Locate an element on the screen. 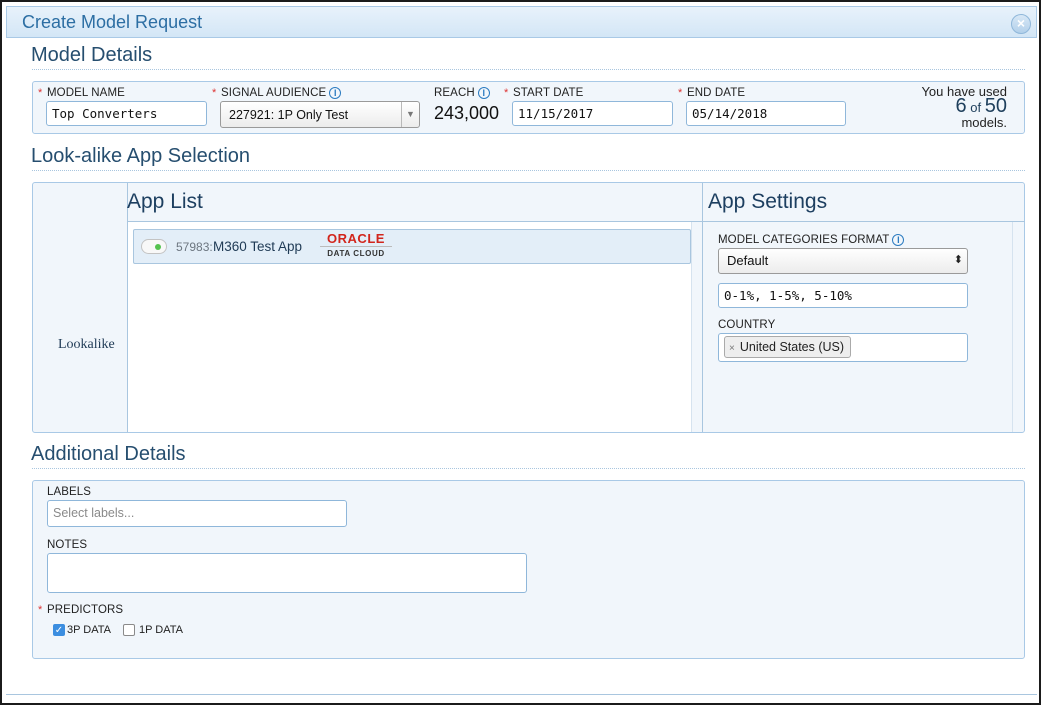 This screenshot has width=1041, height=705. logo-top: ORACLE is located at coordinates (356, 238).